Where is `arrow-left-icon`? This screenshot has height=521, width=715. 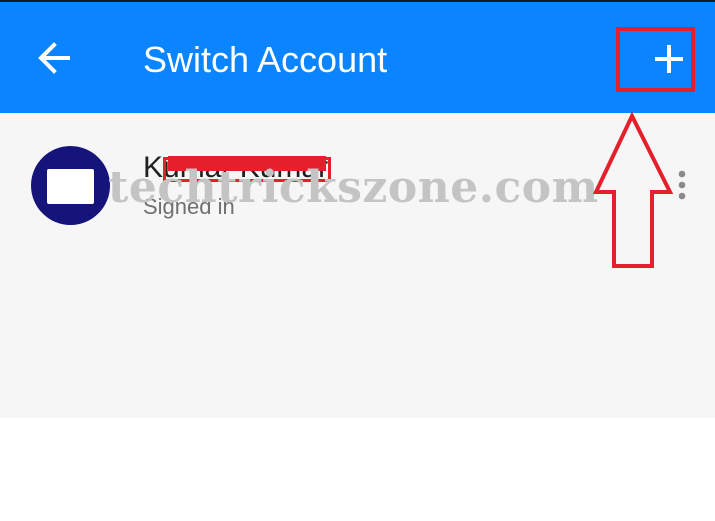 arrow-left-icon is located at coordinates (54, 58).